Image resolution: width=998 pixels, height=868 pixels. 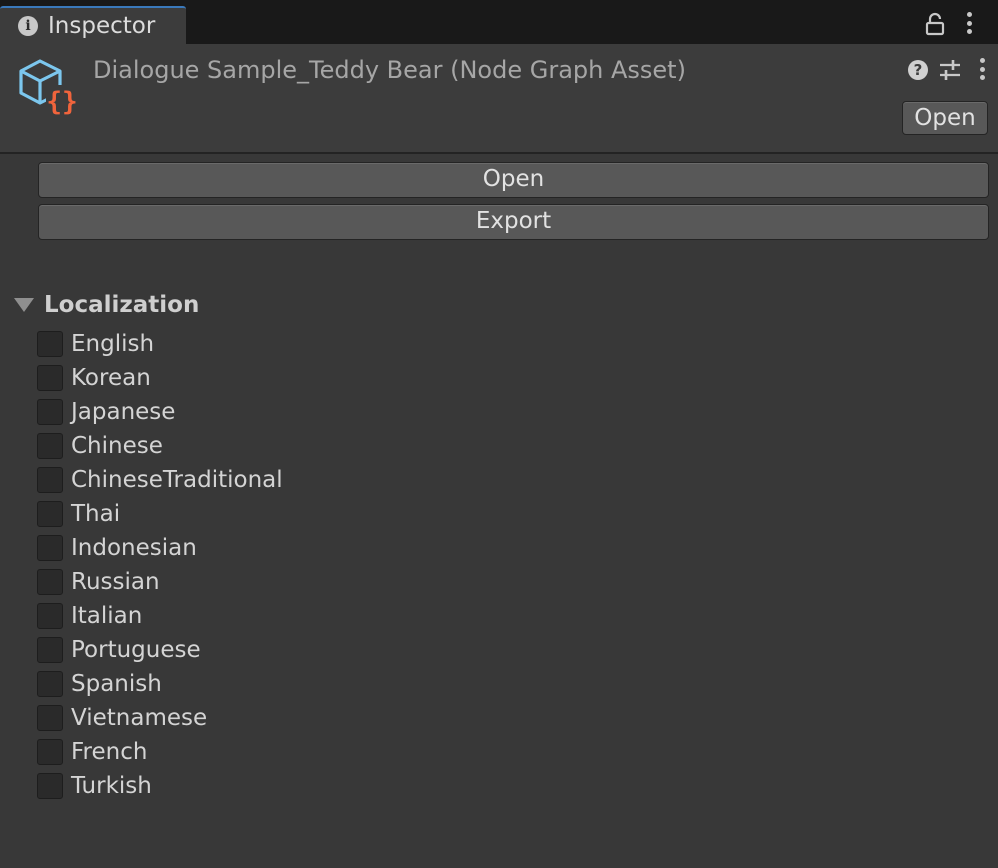 I want to click on node-graph-asset-icon: {}, so click(x=49, y=89).